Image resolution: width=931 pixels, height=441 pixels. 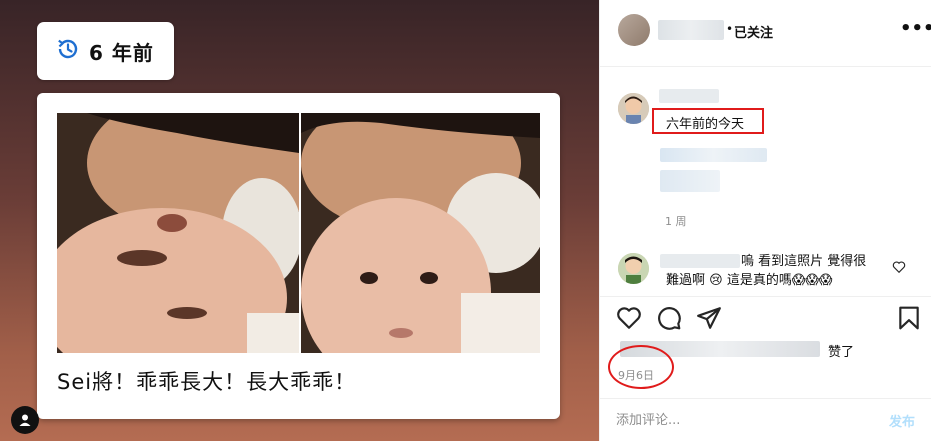 I want to click on add-comment-bar: 发布, so click(x=765, y=419).